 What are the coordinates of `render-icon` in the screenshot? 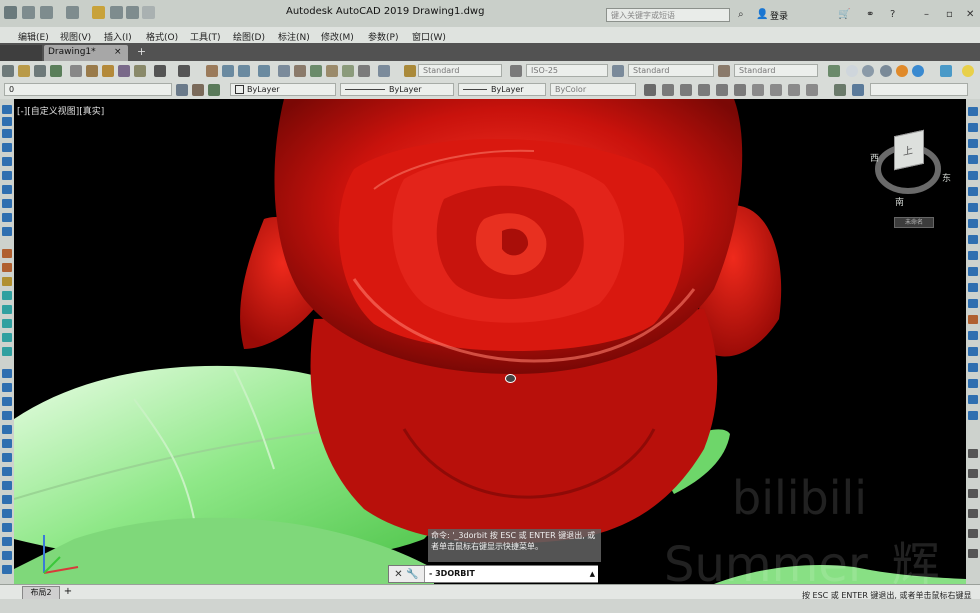 It's located at (946, 71).